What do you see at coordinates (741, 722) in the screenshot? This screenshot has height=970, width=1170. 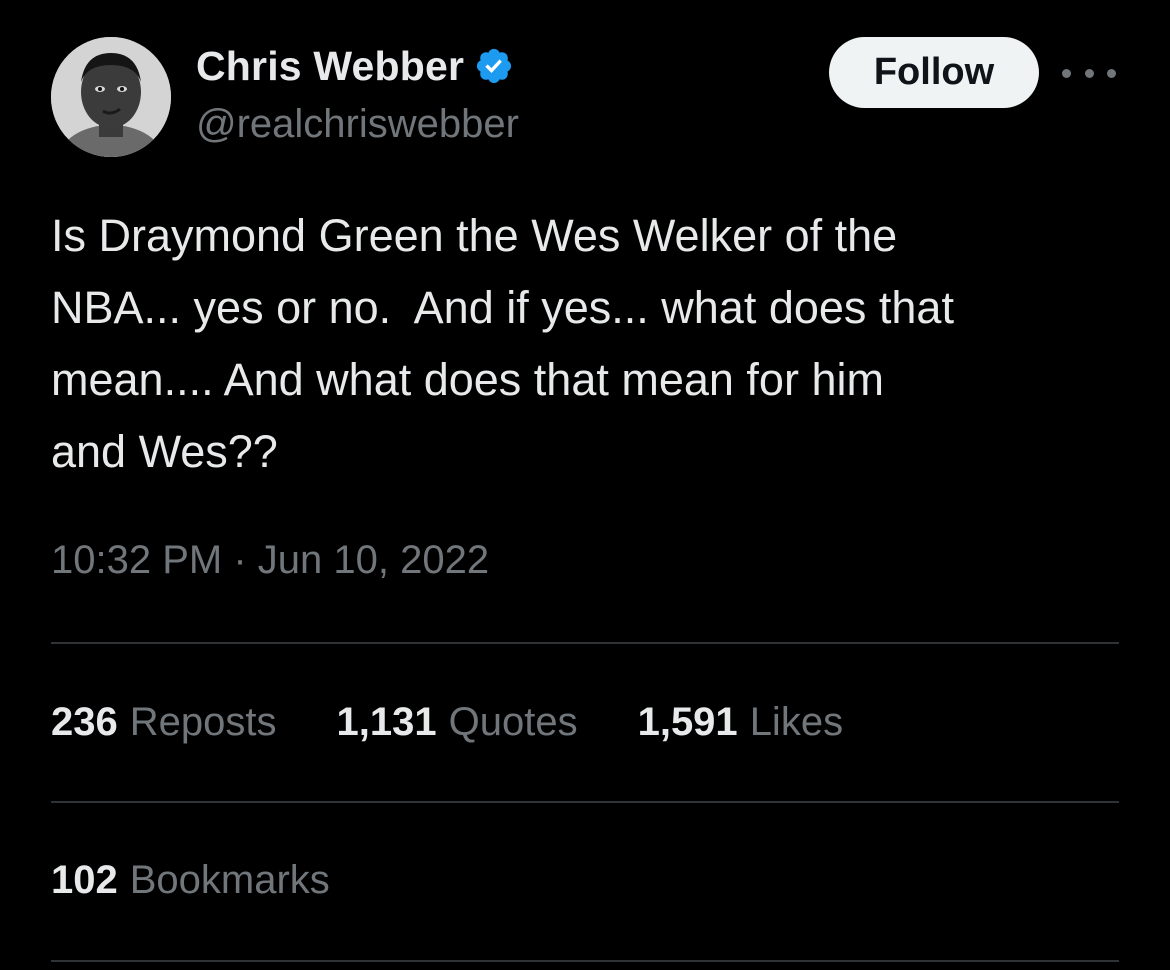 I see `likes-stat: 1,591 Likes` at bounding box center [741, 722].